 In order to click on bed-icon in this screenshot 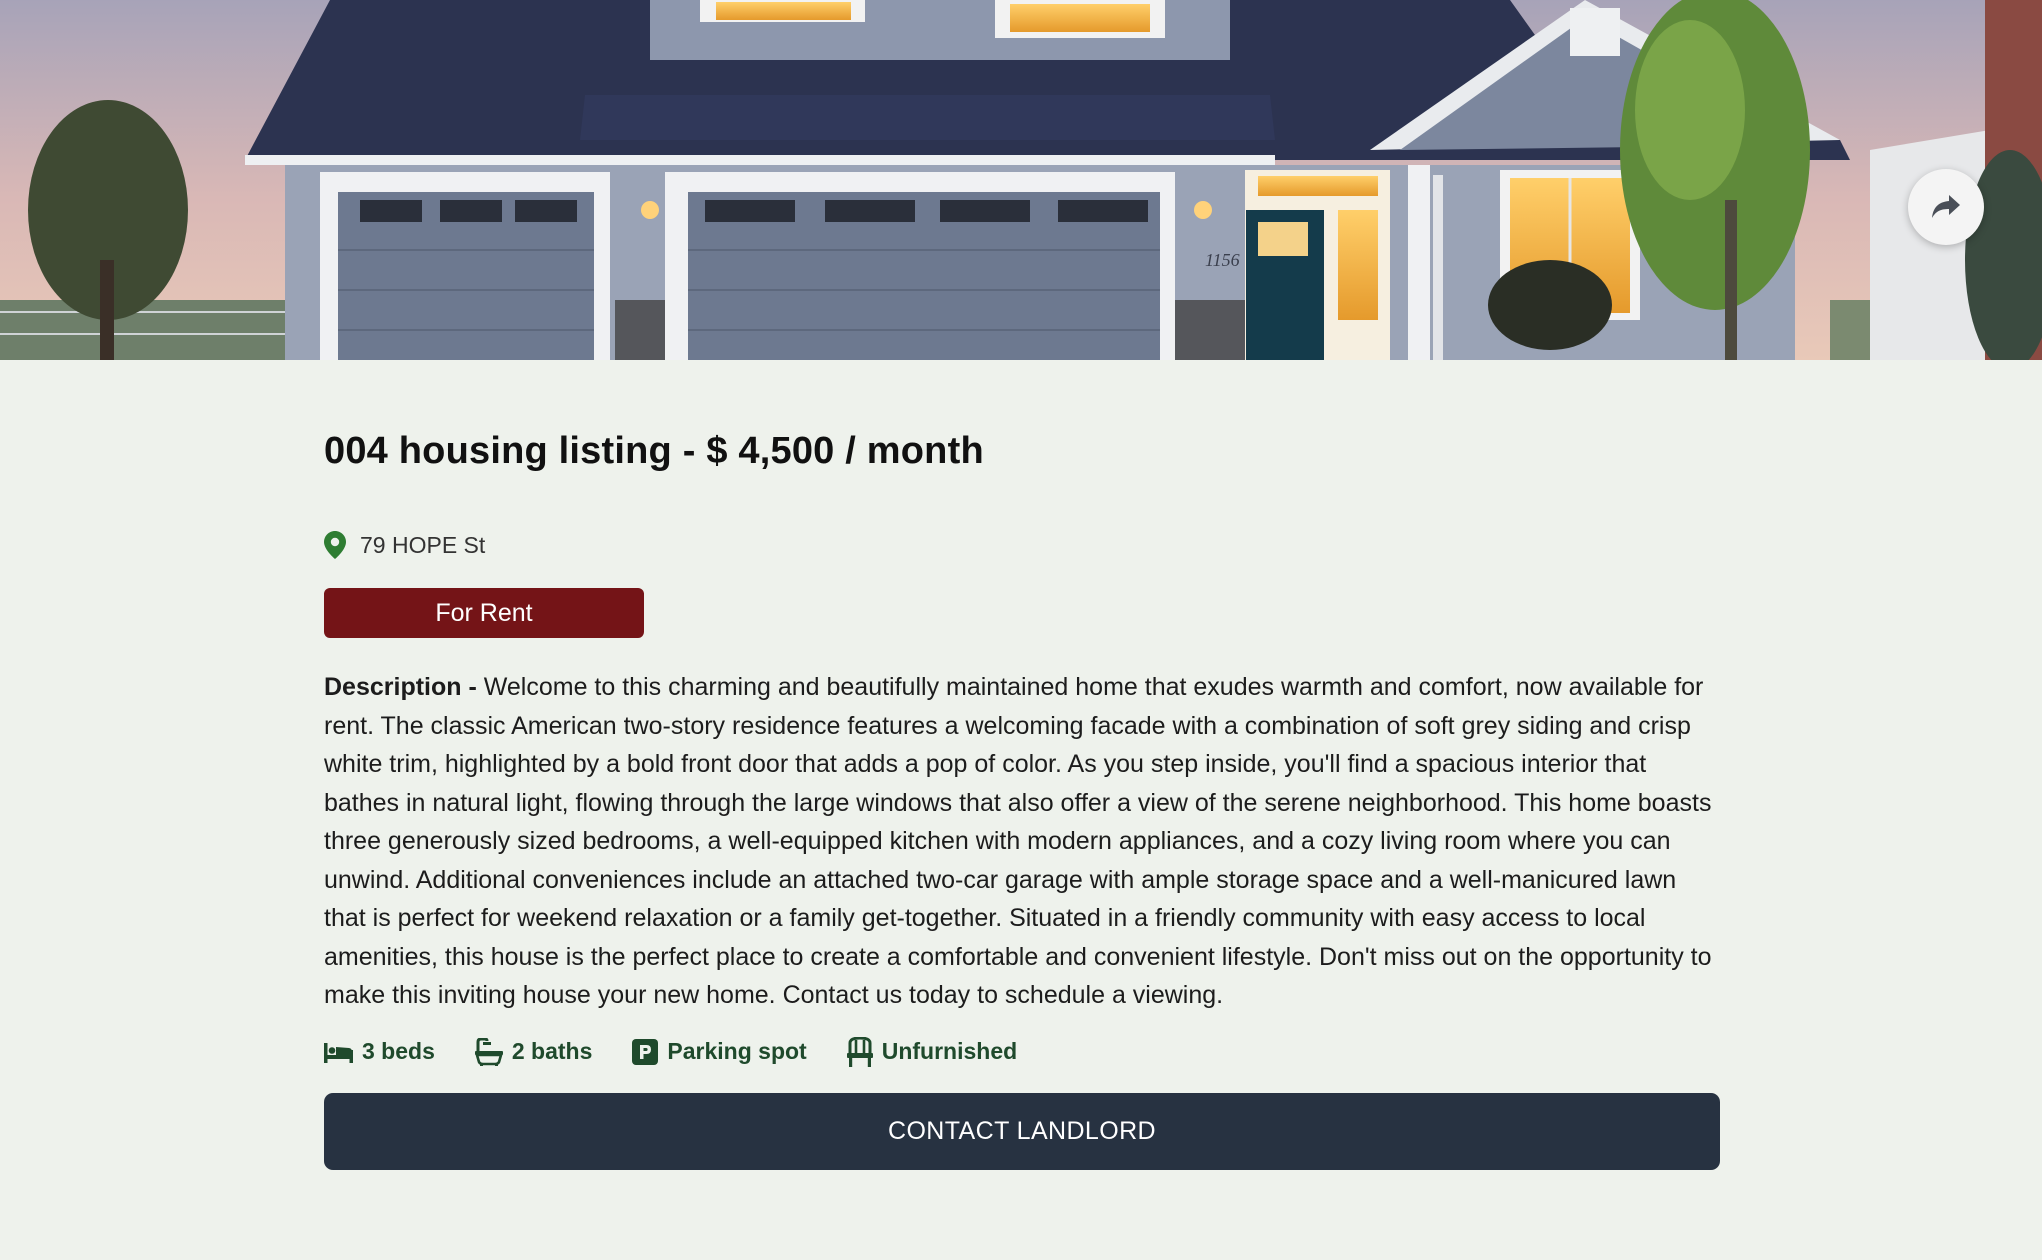, I will do `click(338, 1052)`.